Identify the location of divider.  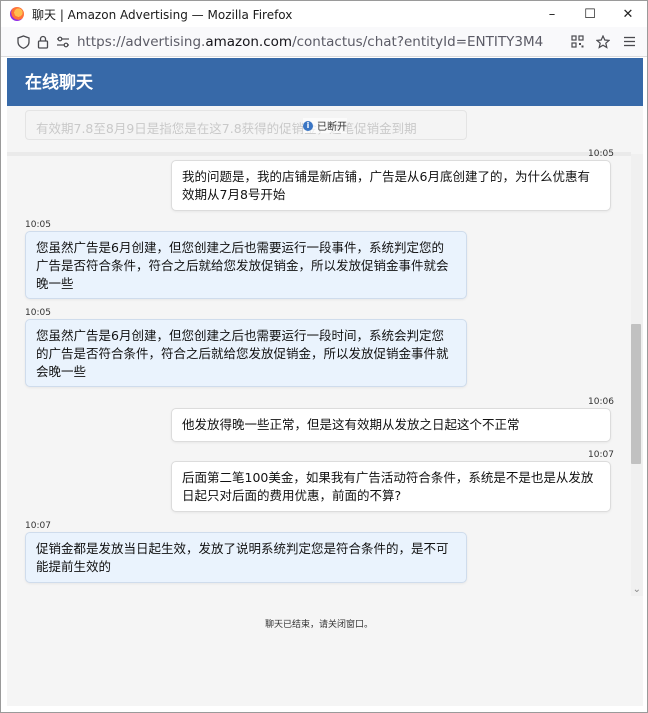
(319, 154).